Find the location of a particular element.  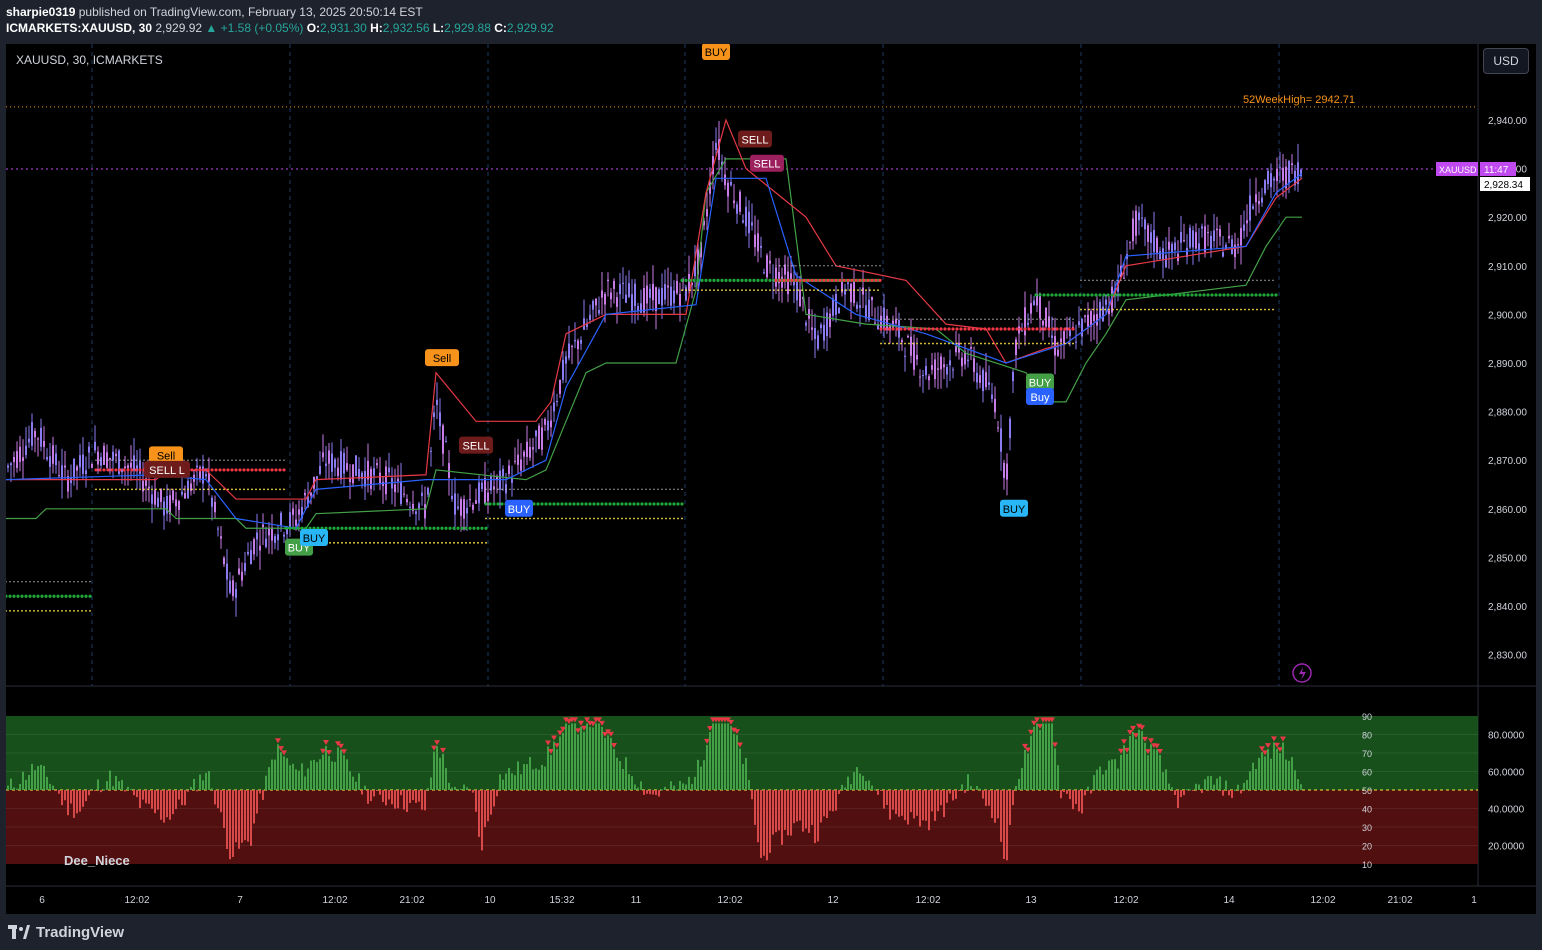

currency-button: USD is located at coordinates (1506, 61).